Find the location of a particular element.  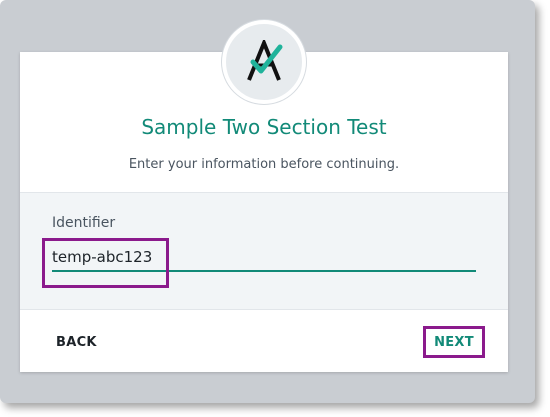

next-button: NEXT is located at coordinates (454, 342).